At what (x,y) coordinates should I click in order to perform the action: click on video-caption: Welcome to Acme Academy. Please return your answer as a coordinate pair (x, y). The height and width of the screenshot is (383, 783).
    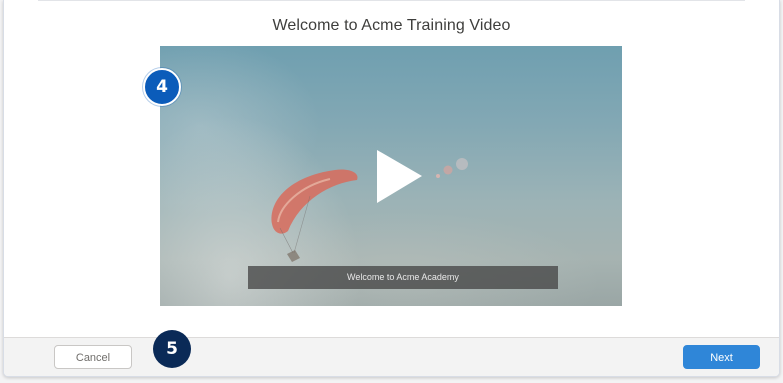
    Looking at the image, I should click on (403, 277).